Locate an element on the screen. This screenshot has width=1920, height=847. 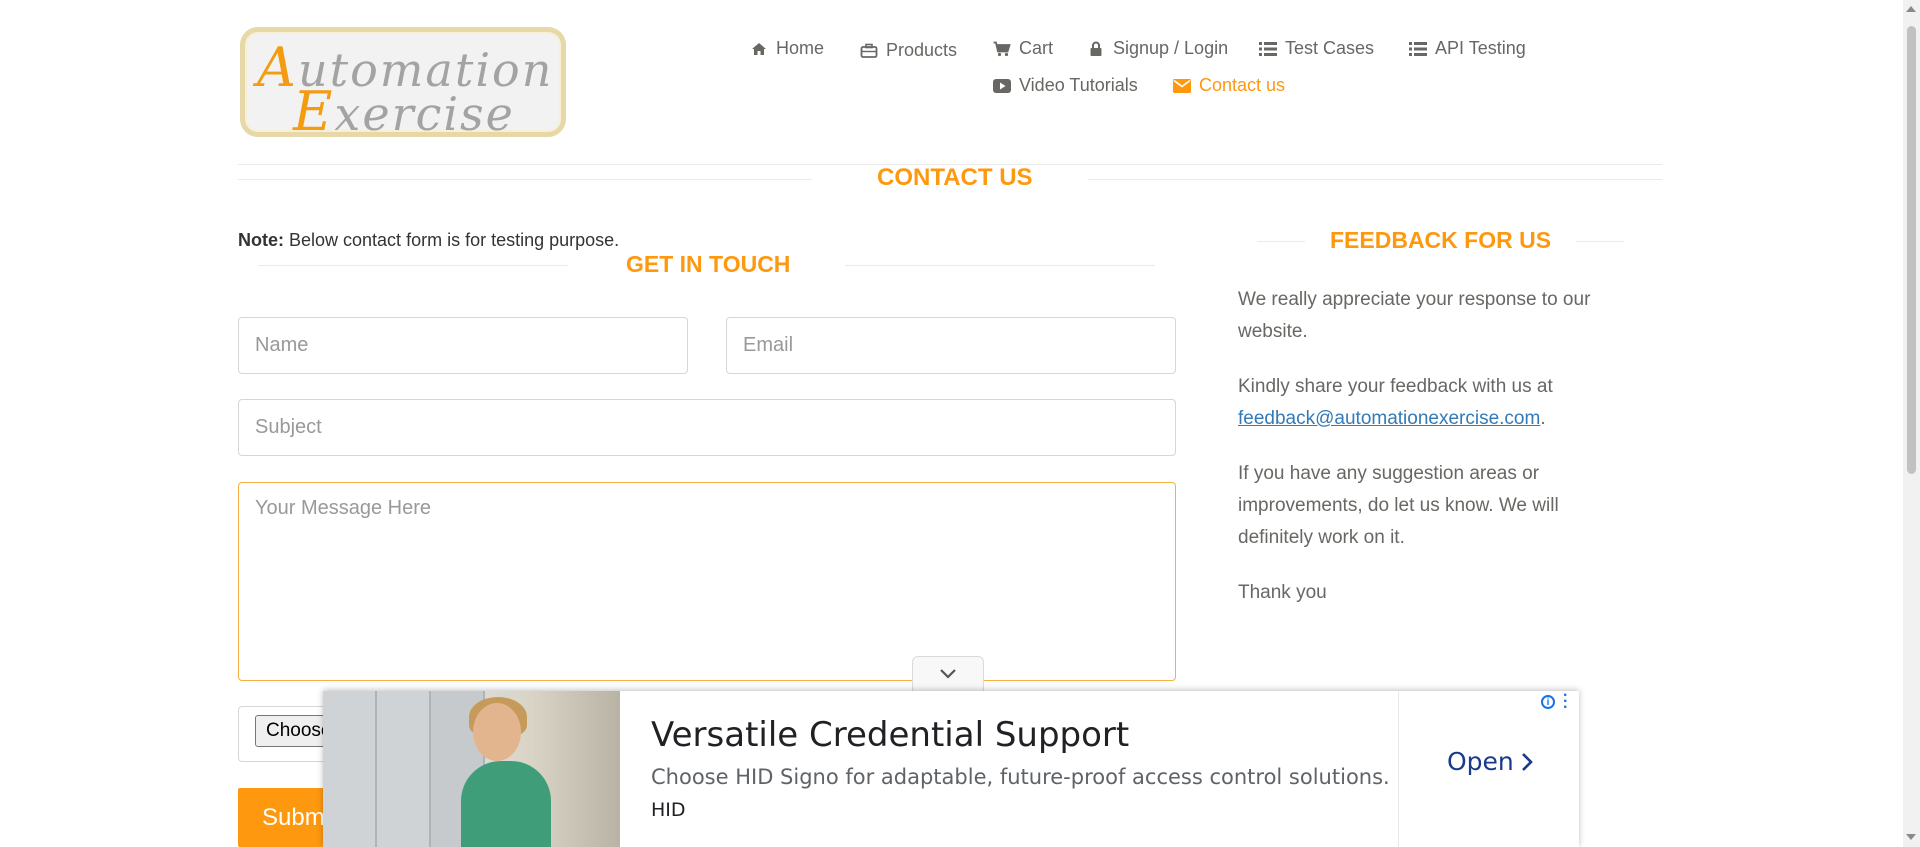
name-input is located at coordinates (463, 345).